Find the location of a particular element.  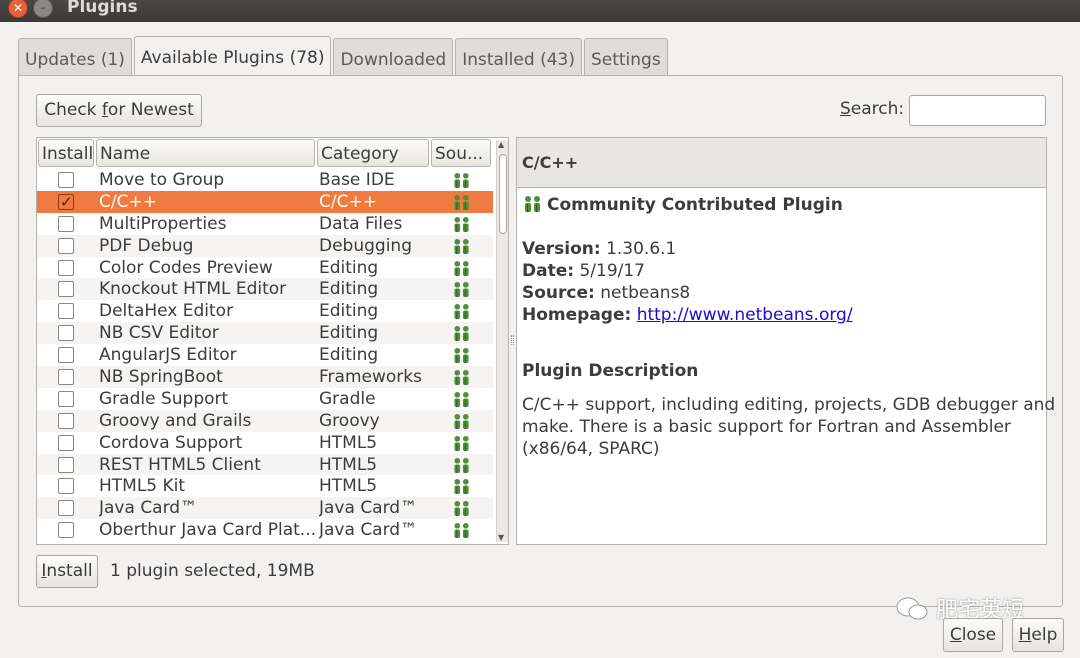

tab-installed: Installed (43) is located at coordinates (518, 57).